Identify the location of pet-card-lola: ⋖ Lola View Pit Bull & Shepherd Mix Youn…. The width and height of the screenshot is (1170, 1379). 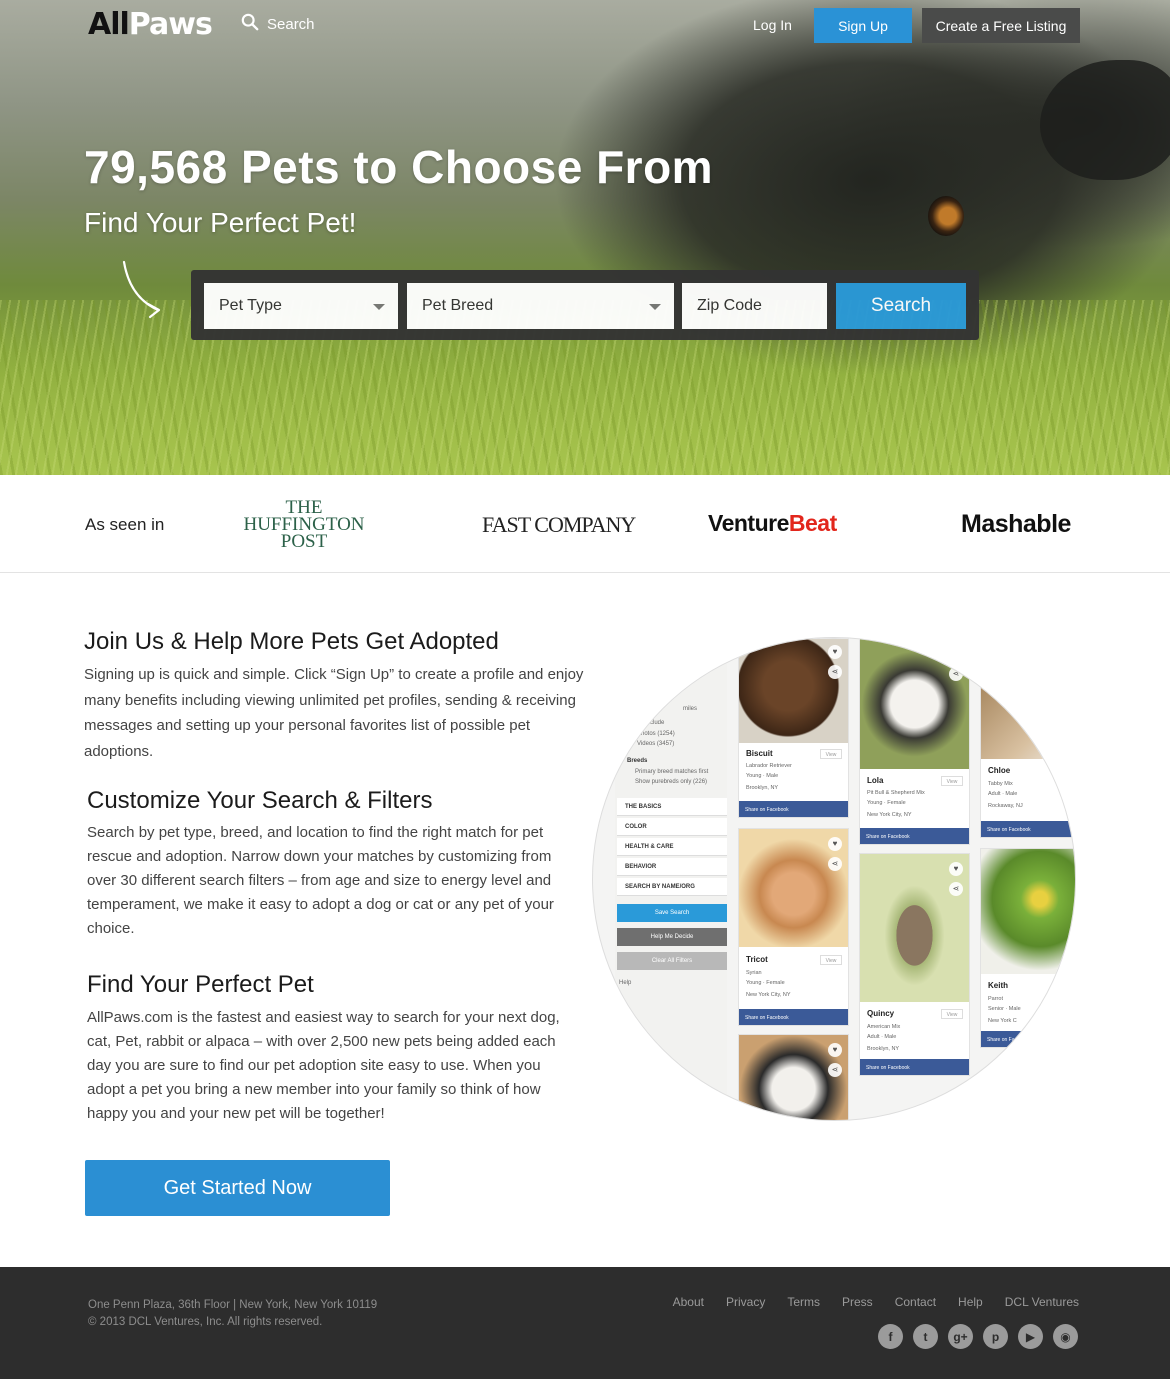
(914, 741).